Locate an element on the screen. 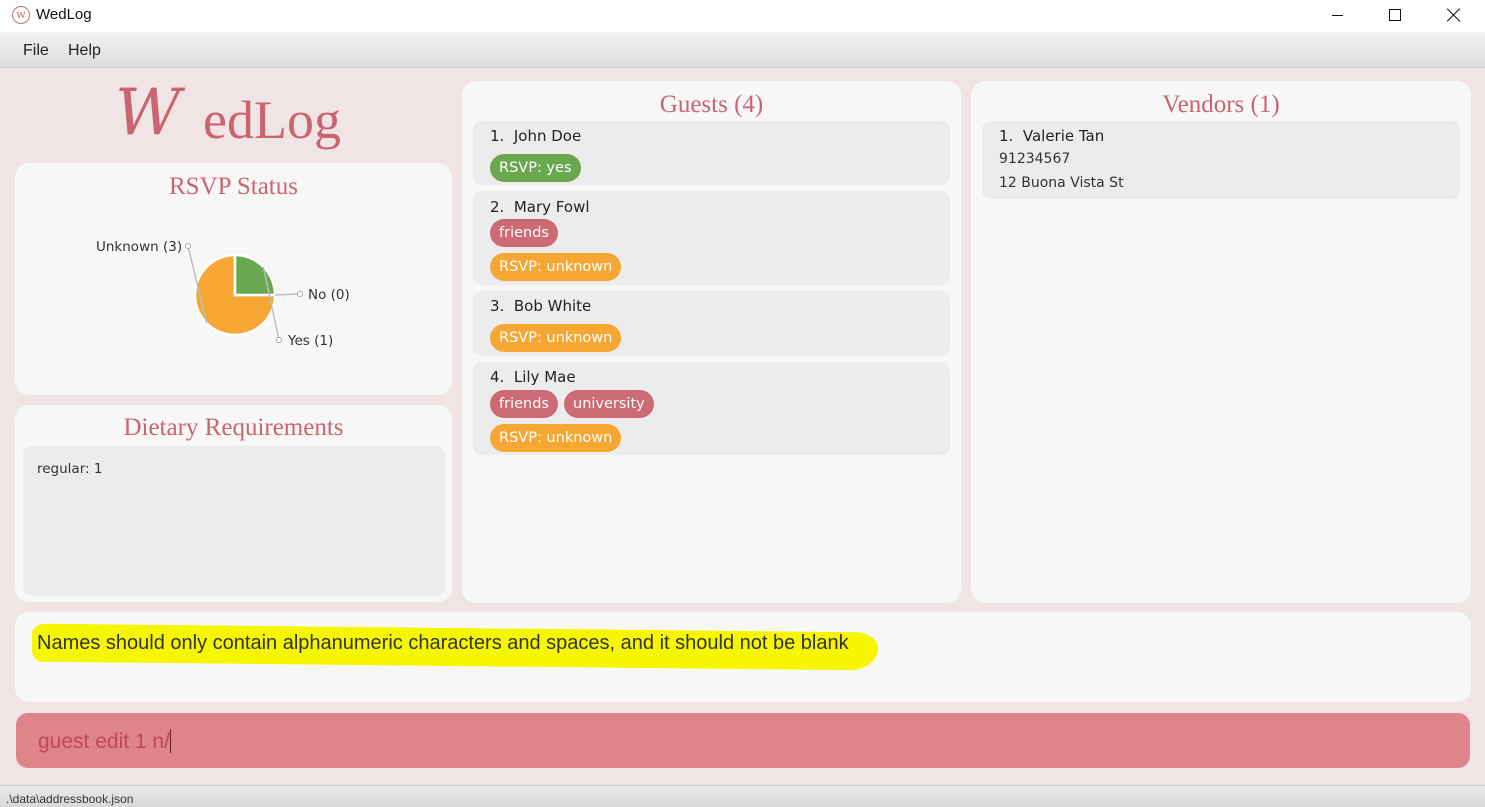 The image size is (1485, 807). command-input: guest edit 1 n/ is located at coordinates (104, 741).